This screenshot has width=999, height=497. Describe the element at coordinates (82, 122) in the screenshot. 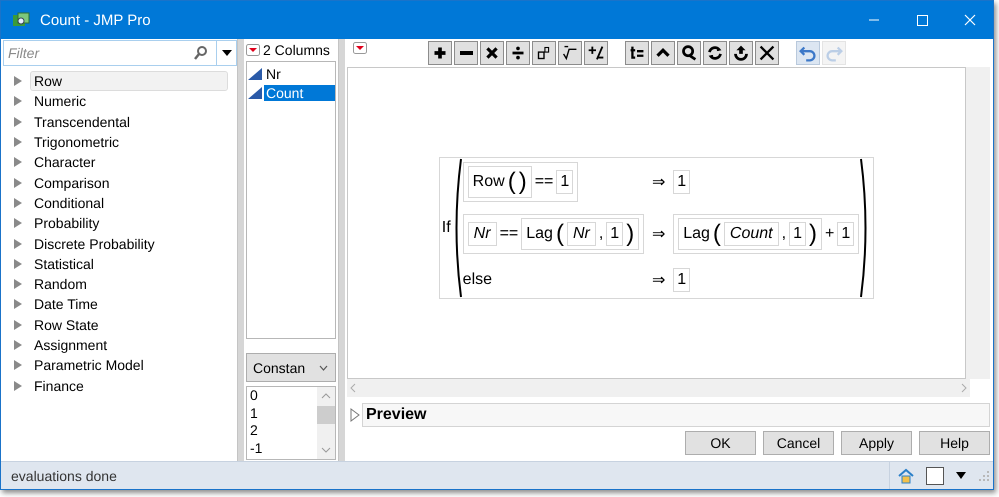

I see `function-category: Transcendental` at that location.